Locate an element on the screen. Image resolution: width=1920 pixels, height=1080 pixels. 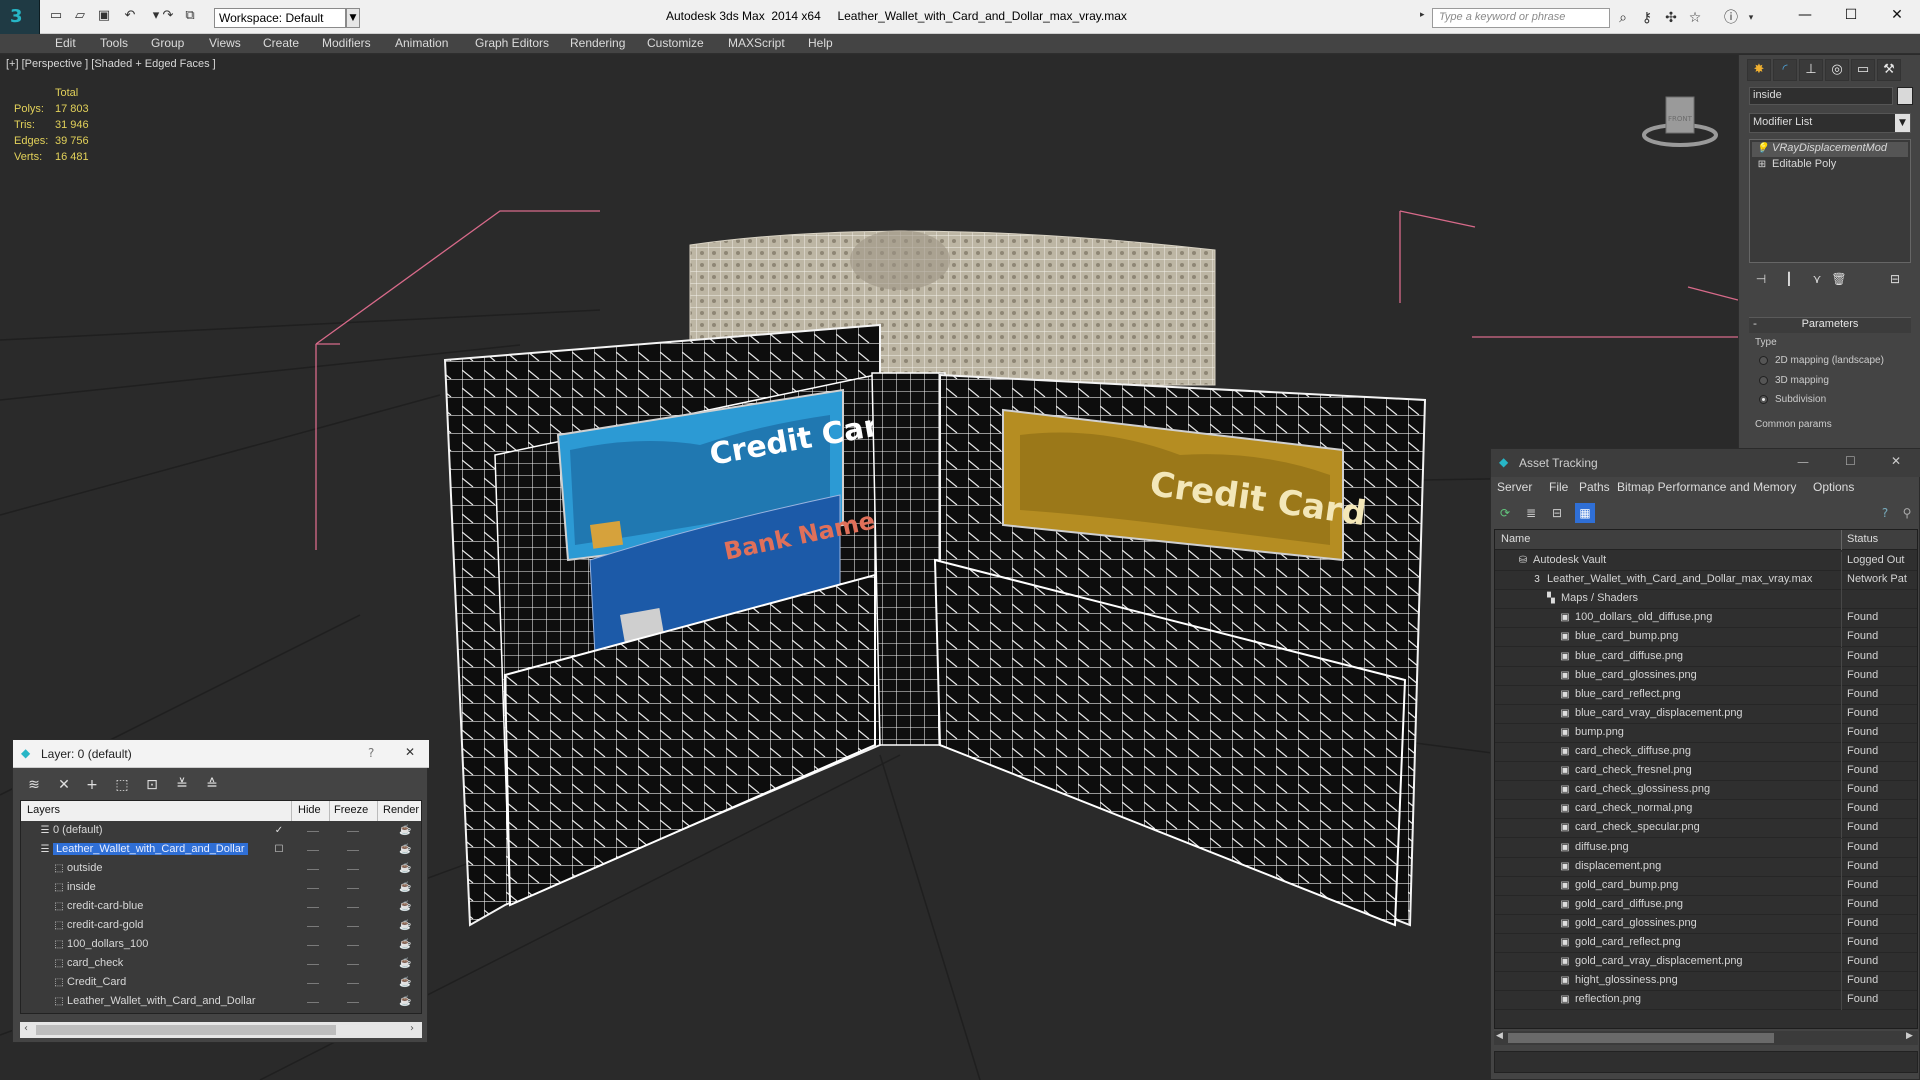
table-view-icon: ▦ is located at coordinates (1585, 513).